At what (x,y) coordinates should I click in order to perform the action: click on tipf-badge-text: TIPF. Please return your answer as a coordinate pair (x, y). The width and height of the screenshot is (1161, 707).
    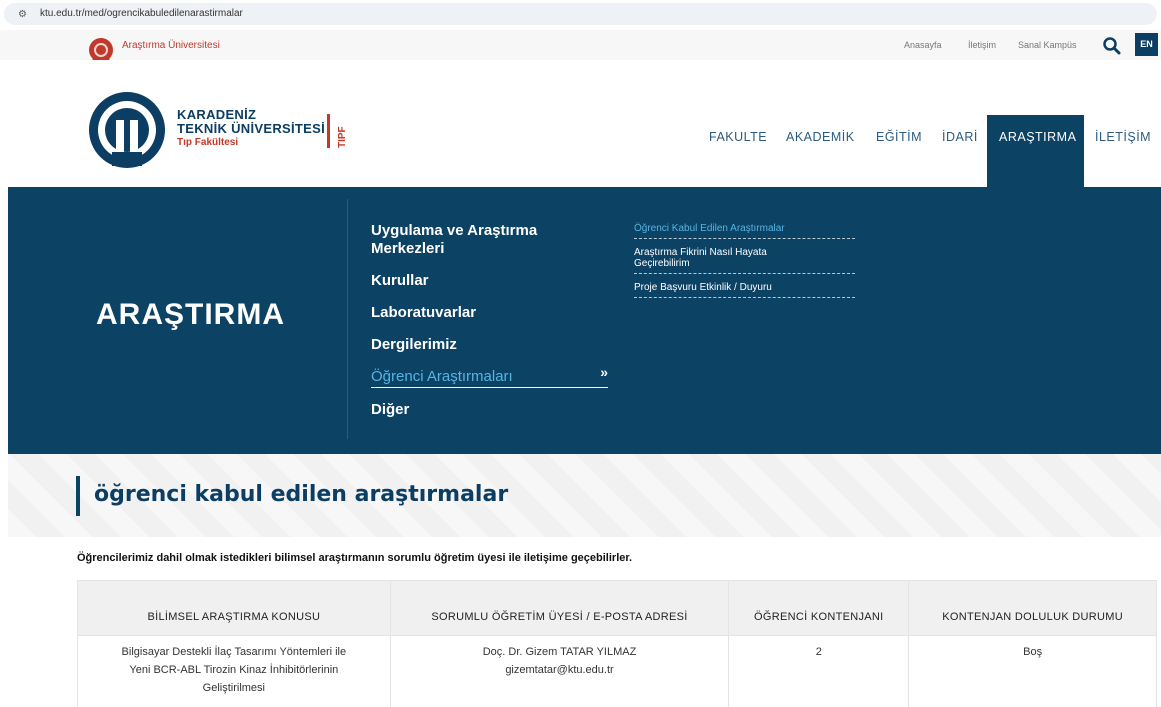
    Looking at the image, I should click on (342, 137).